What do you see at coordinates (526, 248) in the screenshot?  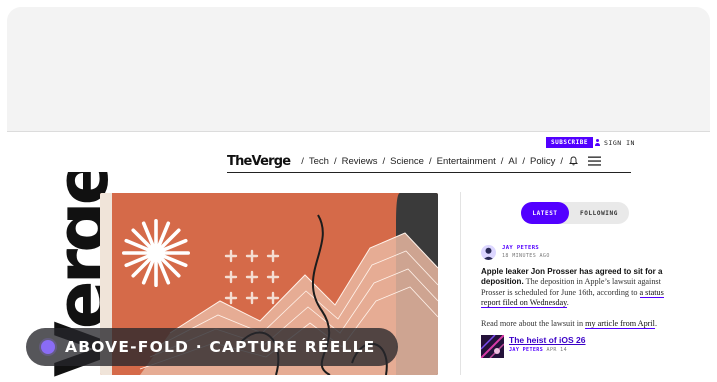 I see `post-author: JAY PETERS` at bounding box center [526, 248].